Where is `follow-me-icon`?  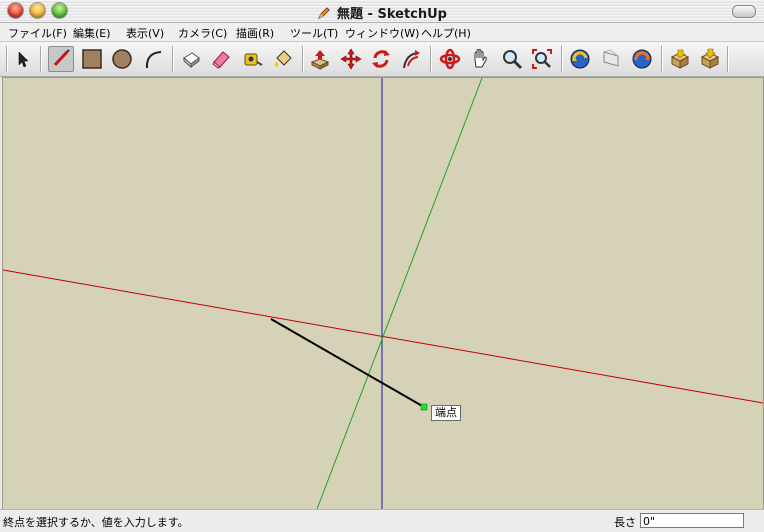 follow-me-icon is located at coordinates (411, 59).